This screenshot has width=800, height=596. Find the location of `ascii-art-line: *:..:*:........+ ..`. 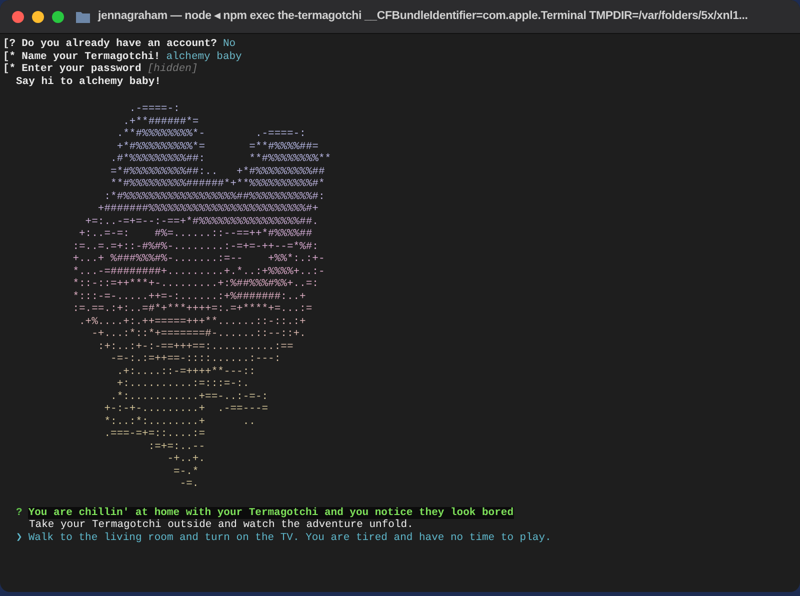

ascii-art-line: *:..:*:........+ .. is located at coordinates (179, 422).